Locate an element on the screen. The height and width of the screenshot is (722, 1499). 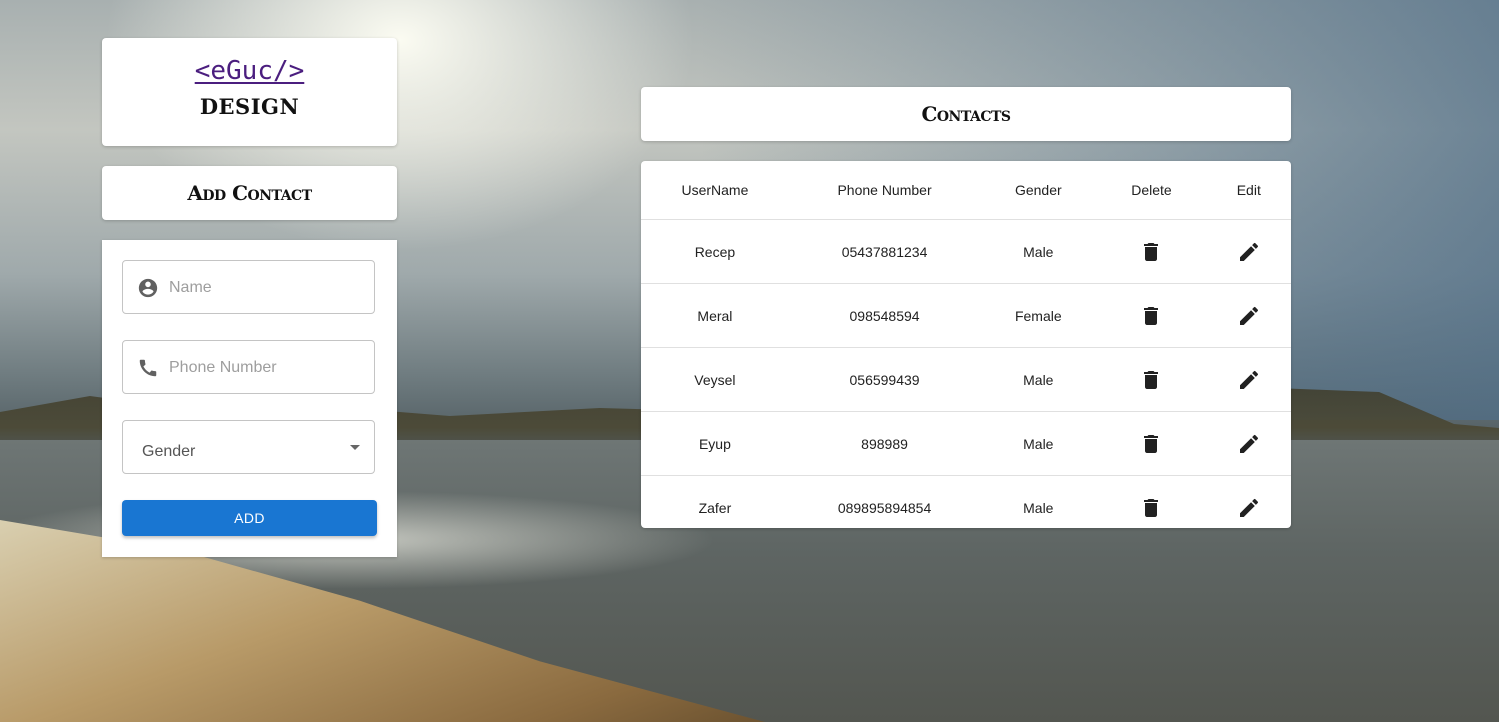
column-header-delete: Delete is located at coordinates (1151, 190).